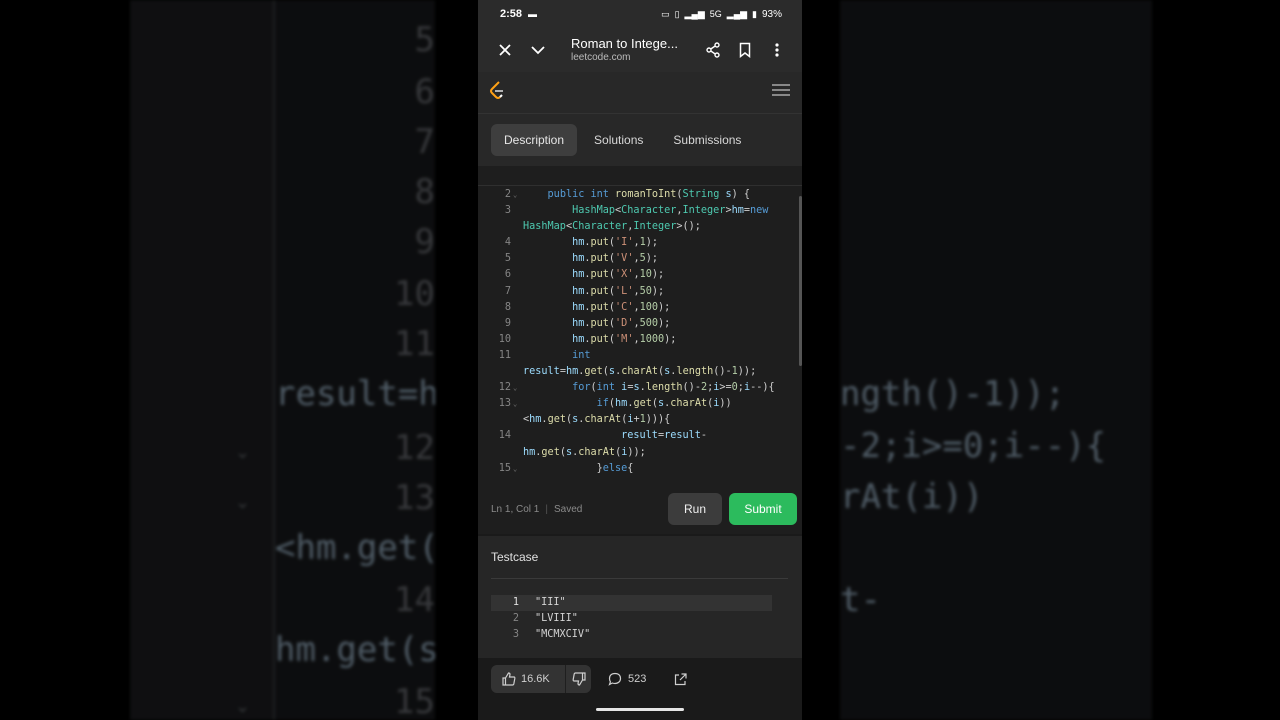 The width and height of the screenshot is (1280, 720). Describe the element at coordinates (637, 227) in the screenshot. I see `code-line: HashMap<Character,Integer>();` at that location.